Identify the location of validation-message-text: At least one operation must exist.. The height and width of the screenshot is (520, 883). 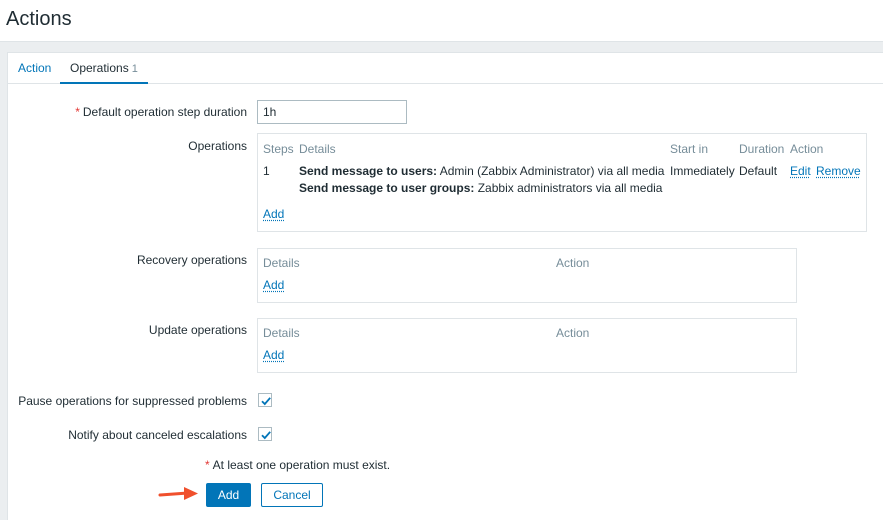
(301, 465).